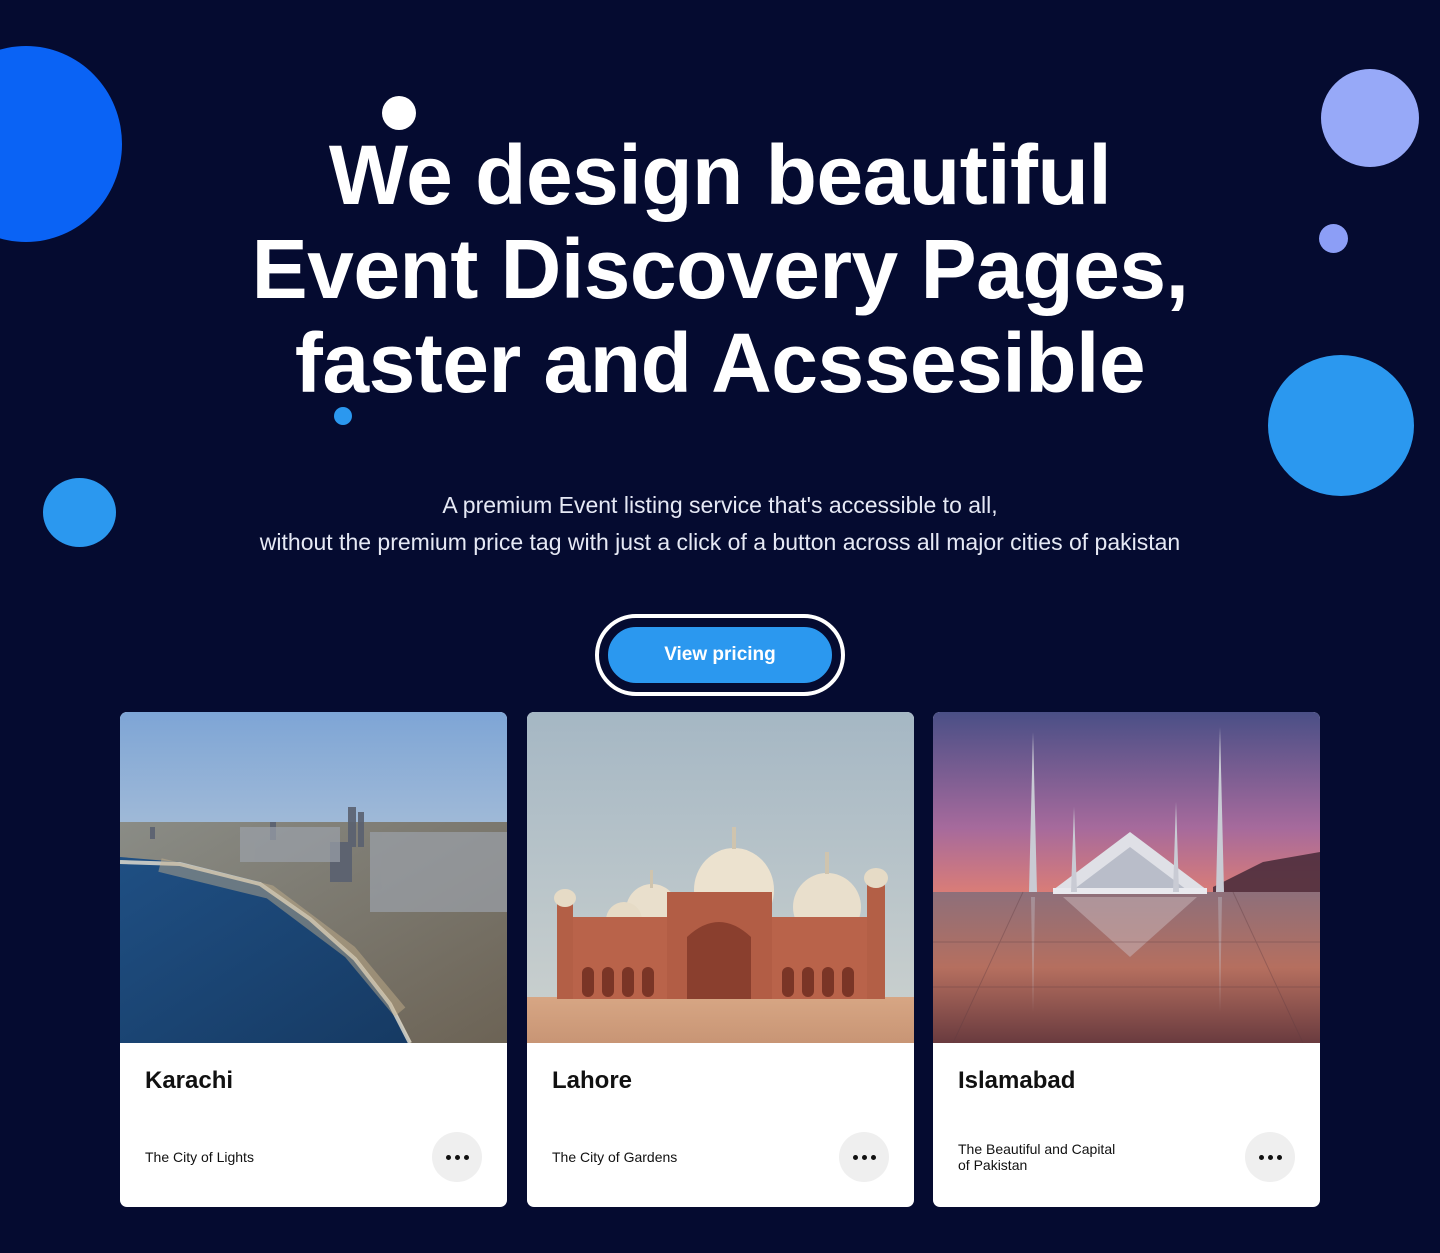 This screenshot has width=1440, height=1253. Describe the element at coordinates (199, 1157) in the screenshot. I see `city-tagline: The City of Lights` at that location.